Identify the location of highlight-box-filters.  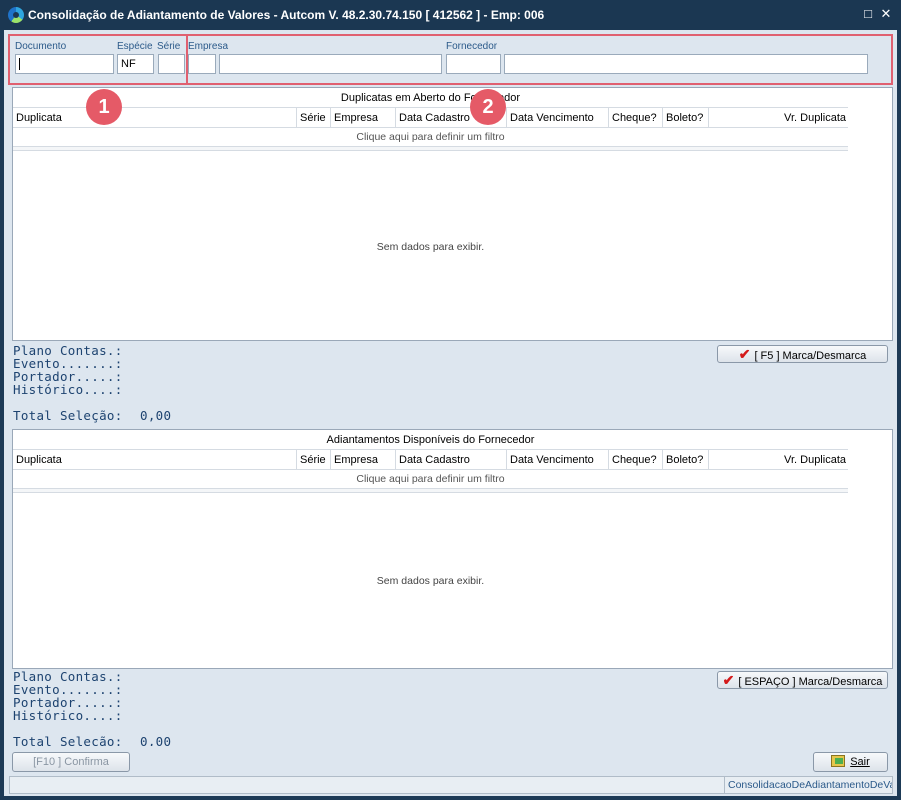
(450, 59).